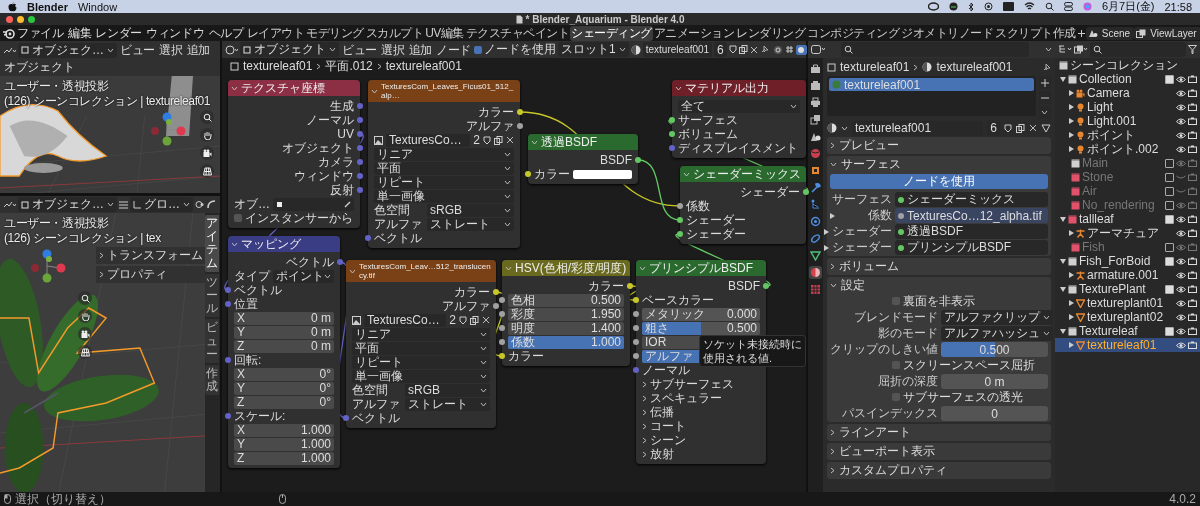 The height and width of the screenshot is (506, 1200). What do you see at coordinates (63, 498) in the screenshot?
I see `status-hint: 選択（切り替え）` at bounding box center [63, 498].